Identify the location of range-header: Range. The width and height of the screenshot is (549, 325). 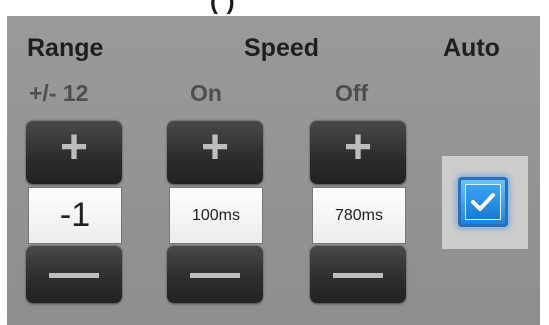
(65, 48).